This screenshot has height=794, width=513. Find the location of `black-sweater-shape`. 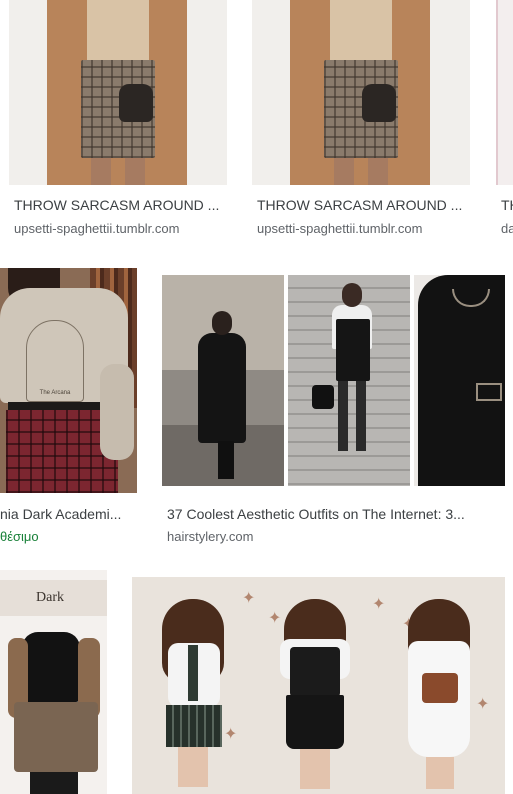

black-sweater-shape is located at coordinates (461, 380).